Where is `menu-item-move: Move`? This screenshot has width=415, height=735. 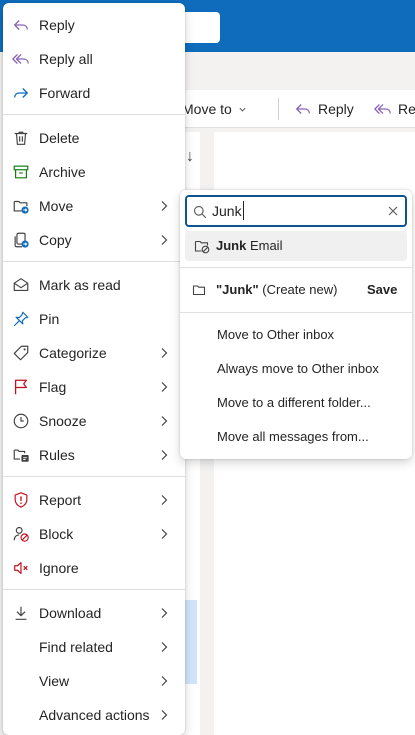
menu-item-move: Move is located at coordinates (94, 206).